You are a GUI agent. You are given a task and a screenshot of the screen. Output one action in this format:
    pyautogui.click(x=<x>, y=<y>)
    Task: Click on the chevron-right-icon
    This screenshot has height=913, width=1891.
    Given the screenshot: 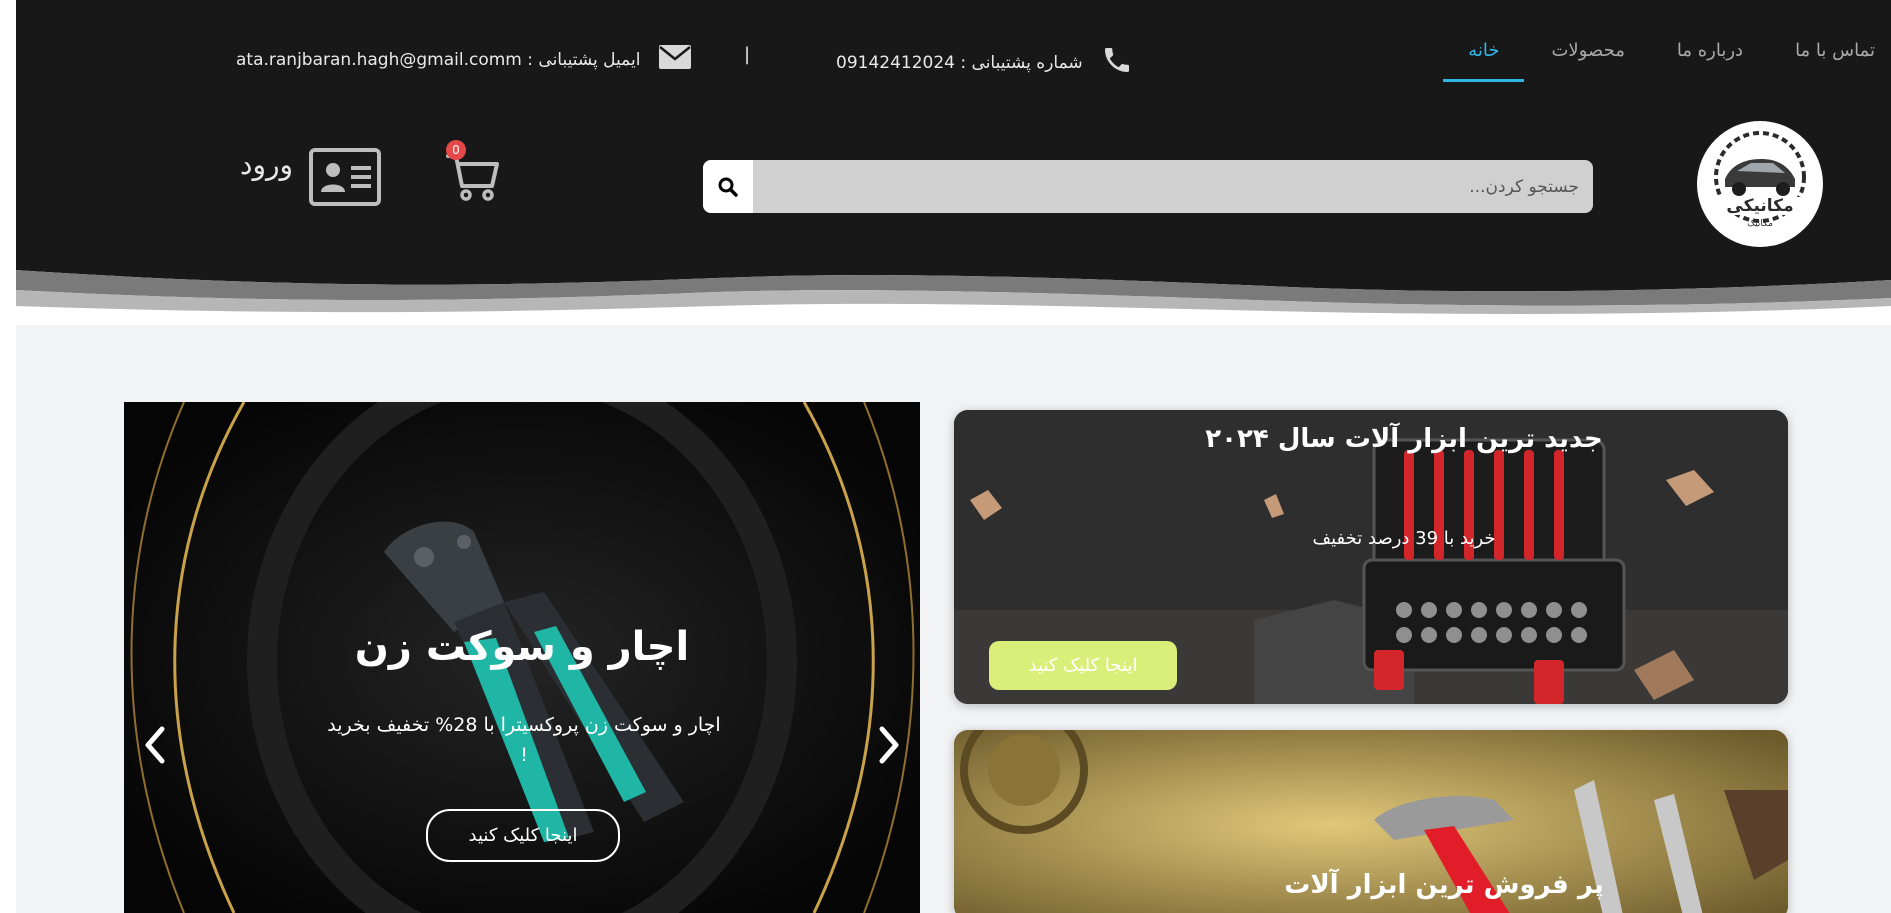 What is the action you would take?
    pyautogui.click(x=889, y=745)
    